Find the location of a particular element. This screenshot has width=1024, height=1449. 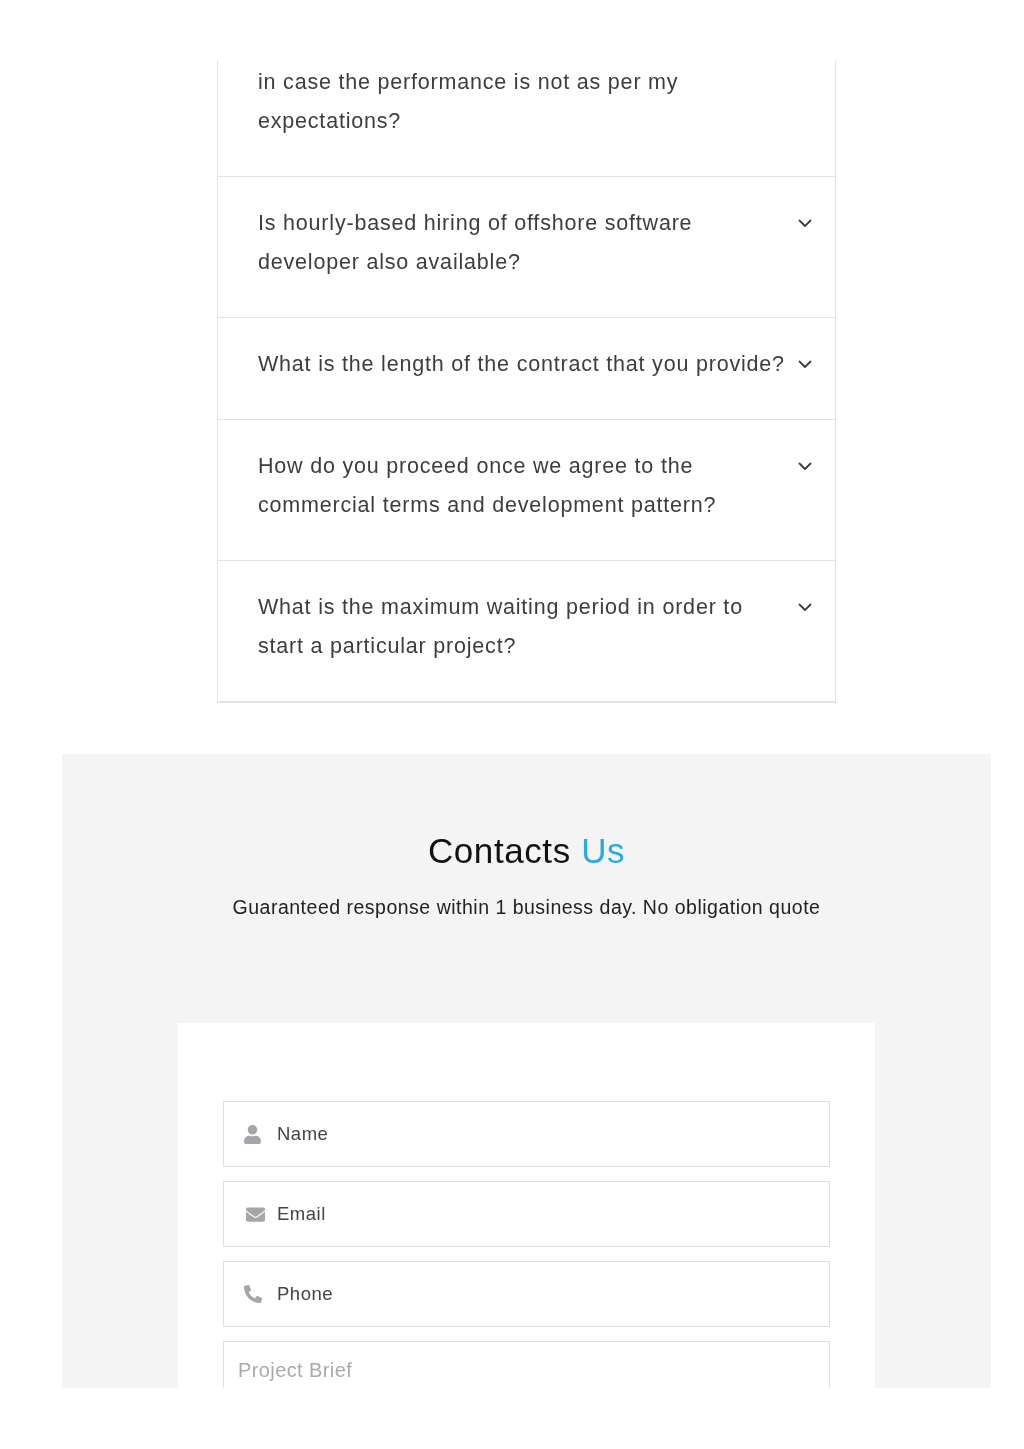

project-brief-field: Project Brief is located at coordinates (526, 1364).